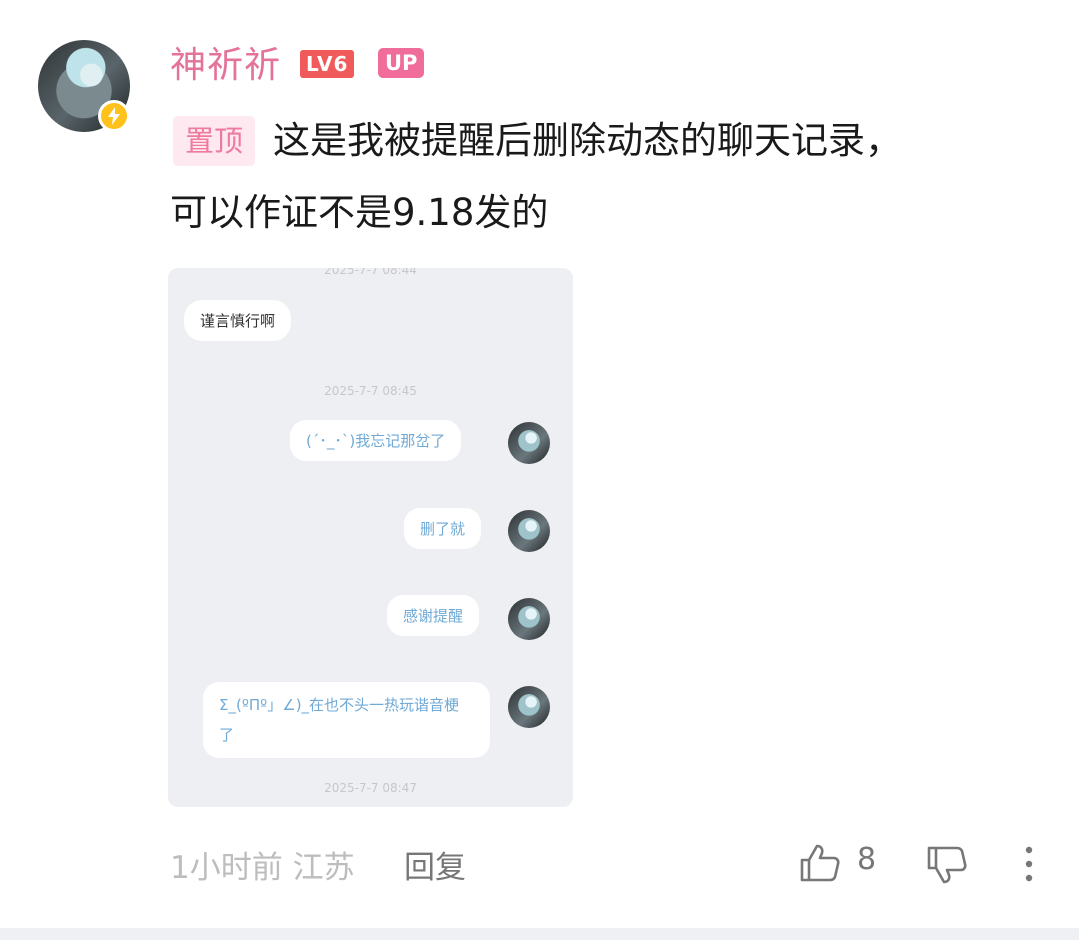  What do you see at coordinates (820, 863) in the screenshot?
I see `thumbs-up-icon` at bounding box center [820, 863].